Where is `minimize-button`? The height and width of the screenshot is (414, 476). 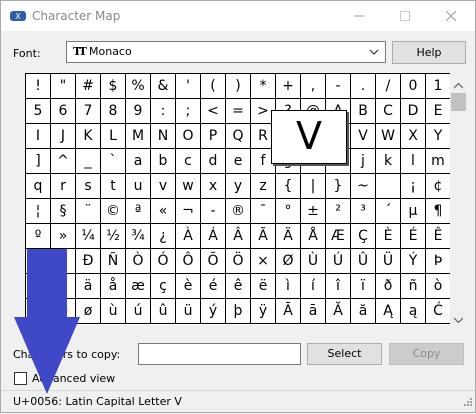
minimize-button is located at coordinates (359, 16).